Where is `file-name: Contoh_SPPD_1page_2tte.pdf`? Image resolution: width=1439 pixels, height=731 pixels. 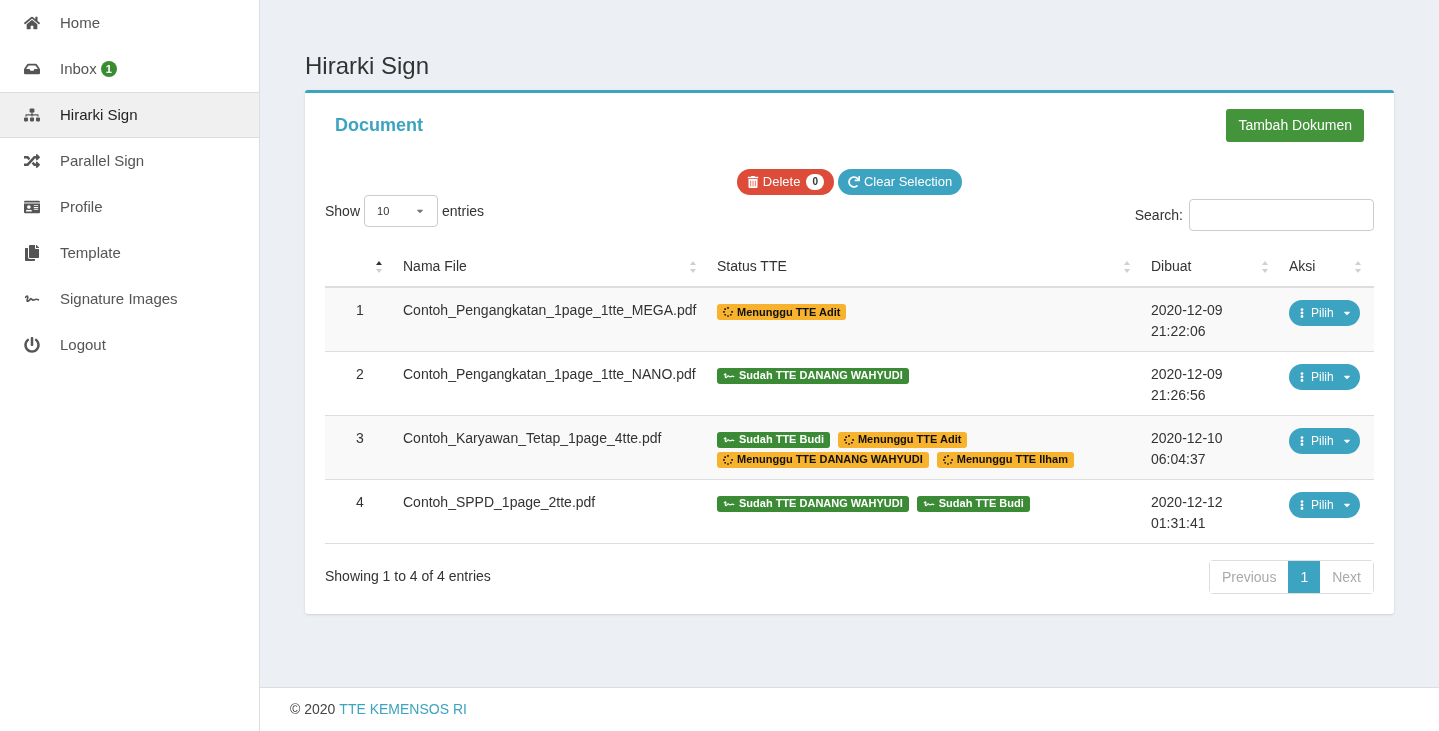
file-name: Contoh_SPPD_1page_2tte.pdf is located at coordinates (499, 501).